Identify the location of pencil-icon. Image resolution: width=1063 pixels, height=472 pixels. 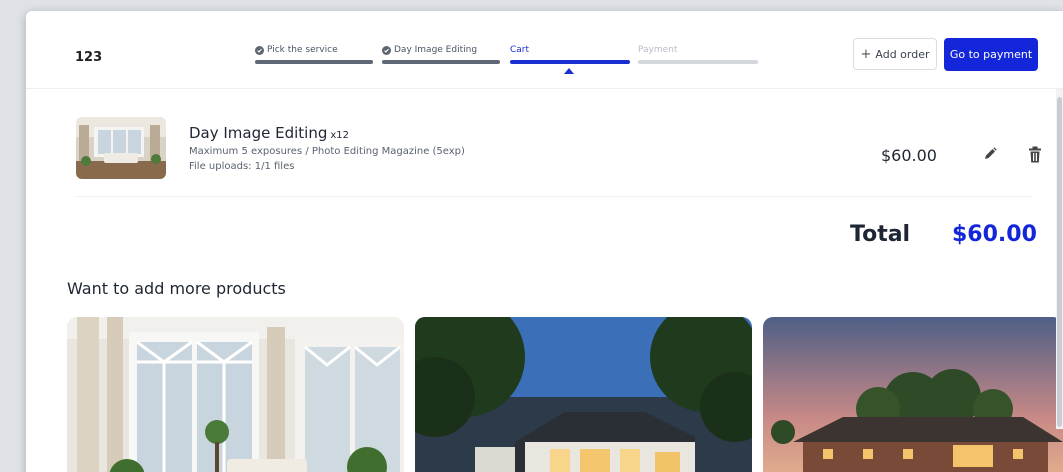
(990, 154).